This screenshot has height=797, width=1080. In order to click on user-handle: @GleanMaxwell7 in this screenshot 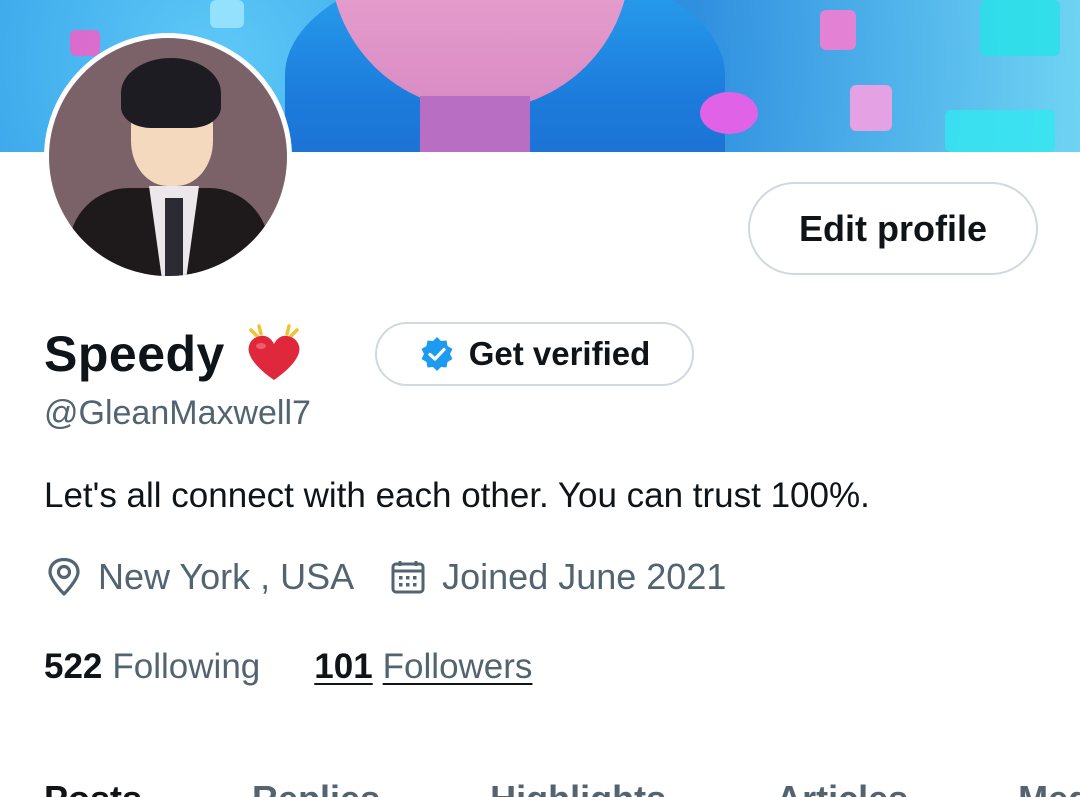, I will do `click(177, 413)`.